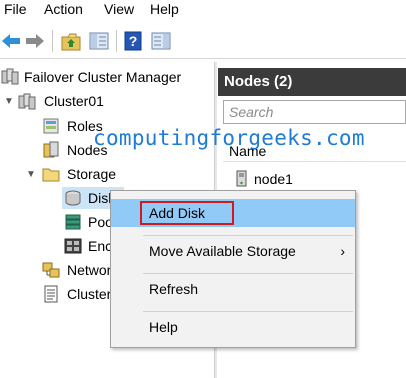  Describe the element at coordinates (73, 246) in the screenshot. I see `enclosures-icon` at that location.